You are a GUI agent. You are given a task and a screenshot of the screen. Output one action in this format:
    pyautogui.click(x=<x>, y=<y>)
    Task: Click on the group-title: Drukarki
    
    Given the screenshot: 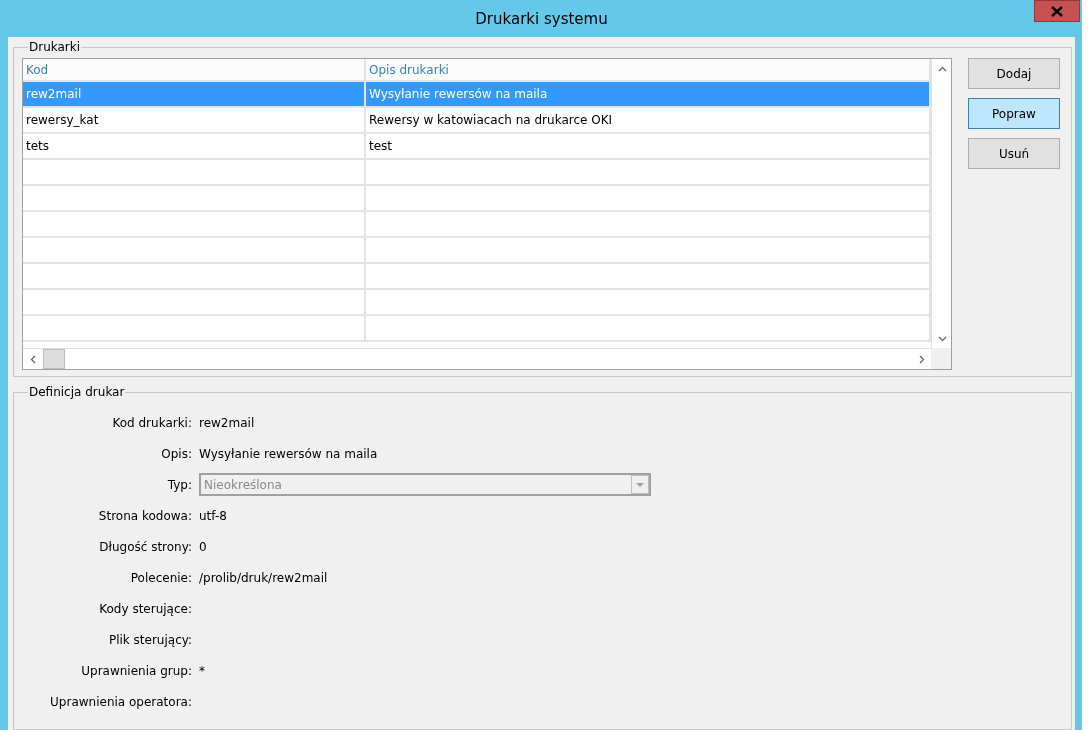 What is the action you would take?
    pyautogui.click(x=55, y=47)
    